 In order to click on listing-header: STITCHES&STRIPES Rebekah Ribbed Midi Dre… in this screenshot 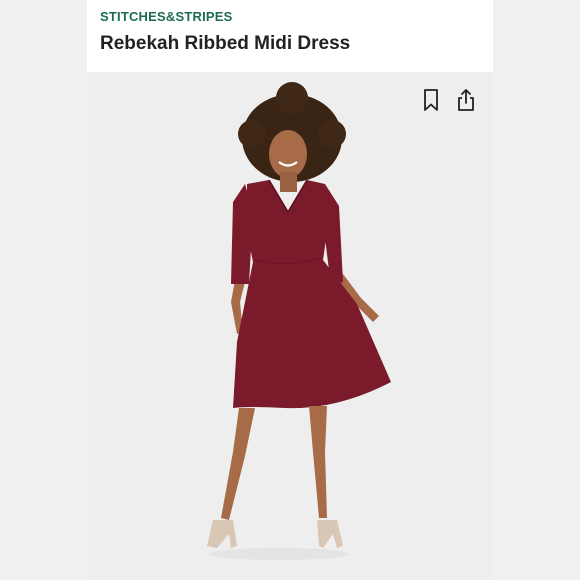, I will do `click(290, 36)`.